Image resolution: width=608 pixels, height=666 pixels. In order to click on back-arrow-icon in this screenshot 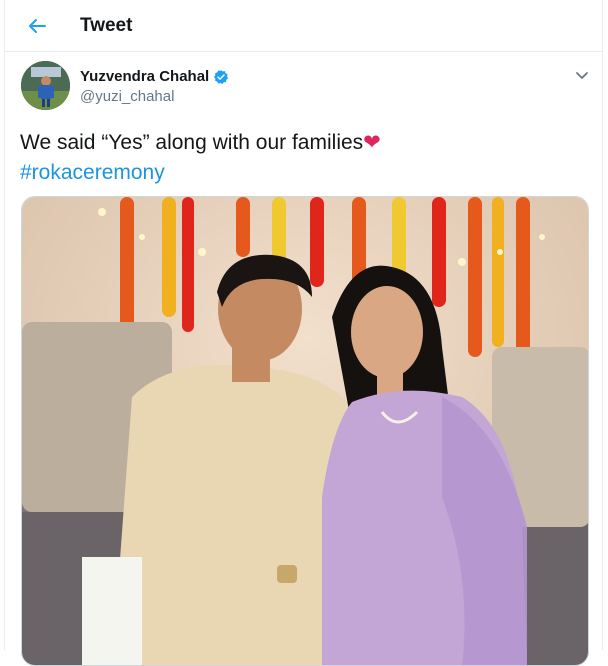, I will do `click(37, 26)`.